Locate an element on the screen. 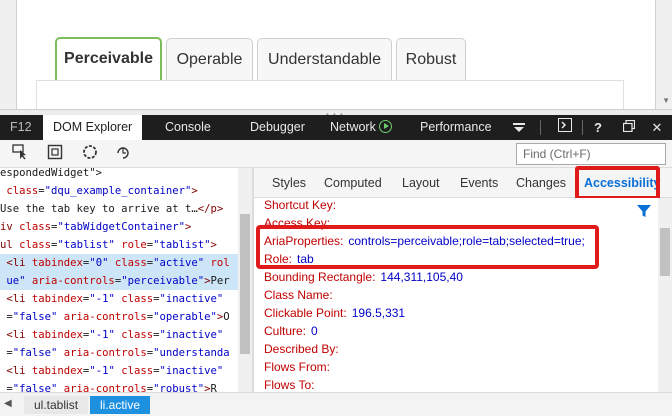 The image size is (672, 416). tab-events: Events is located at coordinates (479, 183).